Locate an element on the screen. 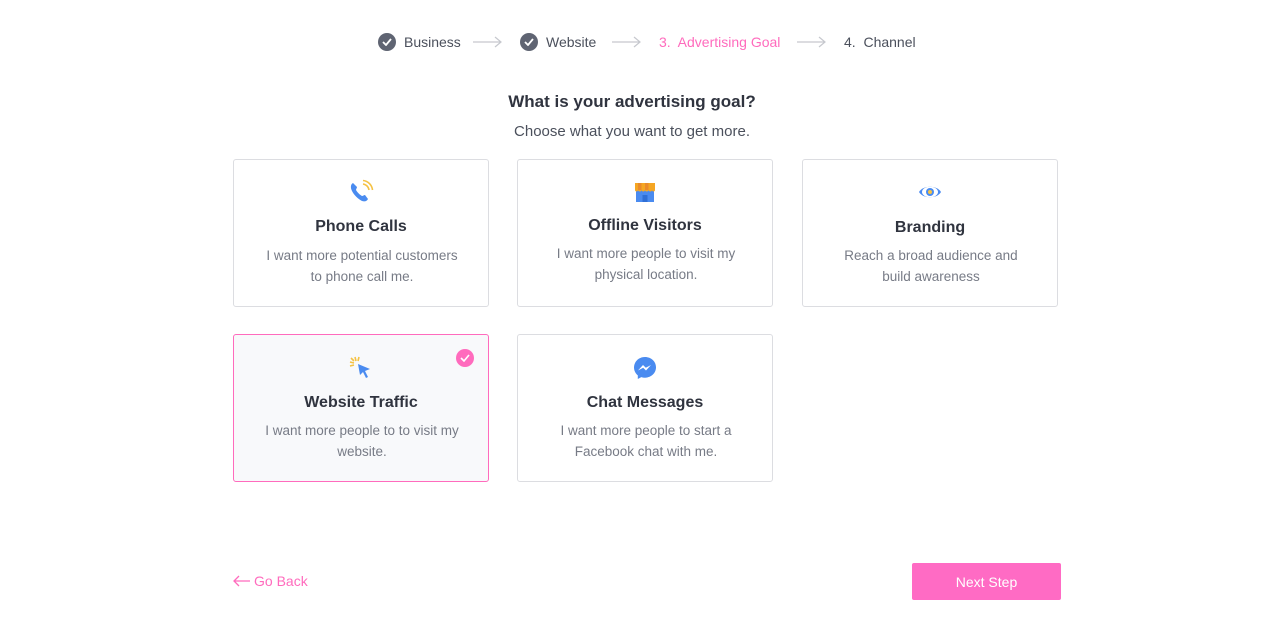  desc-line: physical location. is located at coordinates (646, 274).